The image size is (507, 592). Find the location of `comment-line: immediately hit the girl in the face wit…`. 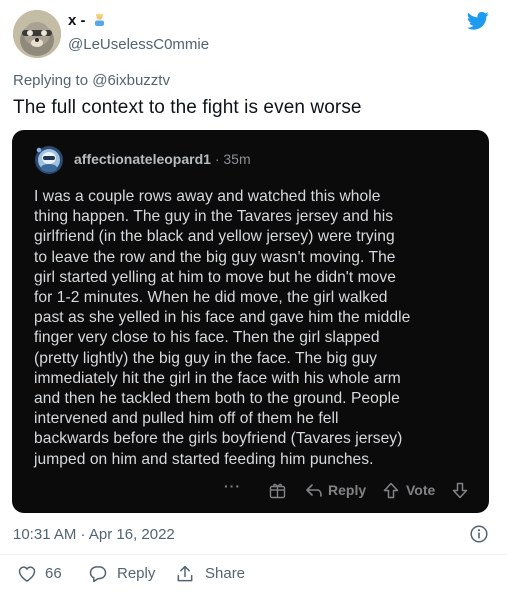

comment-line: immediately hit the girl in the face wit… is located at coordinates (217, 378).